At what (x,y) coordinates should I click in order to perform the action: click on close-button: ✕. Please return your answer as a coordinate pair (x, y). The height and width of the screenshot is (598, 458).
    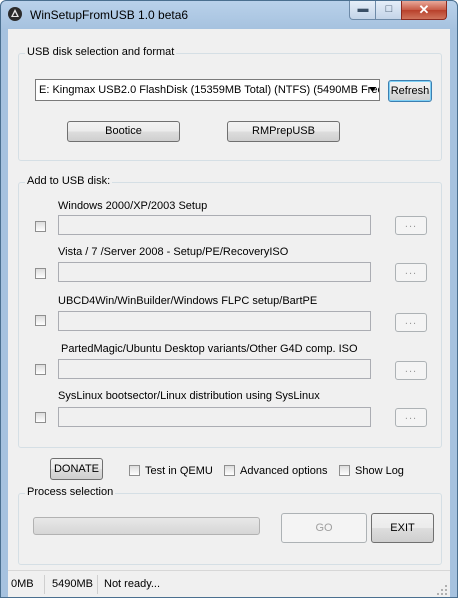
    Looking at the image, I should click on (424, 10).